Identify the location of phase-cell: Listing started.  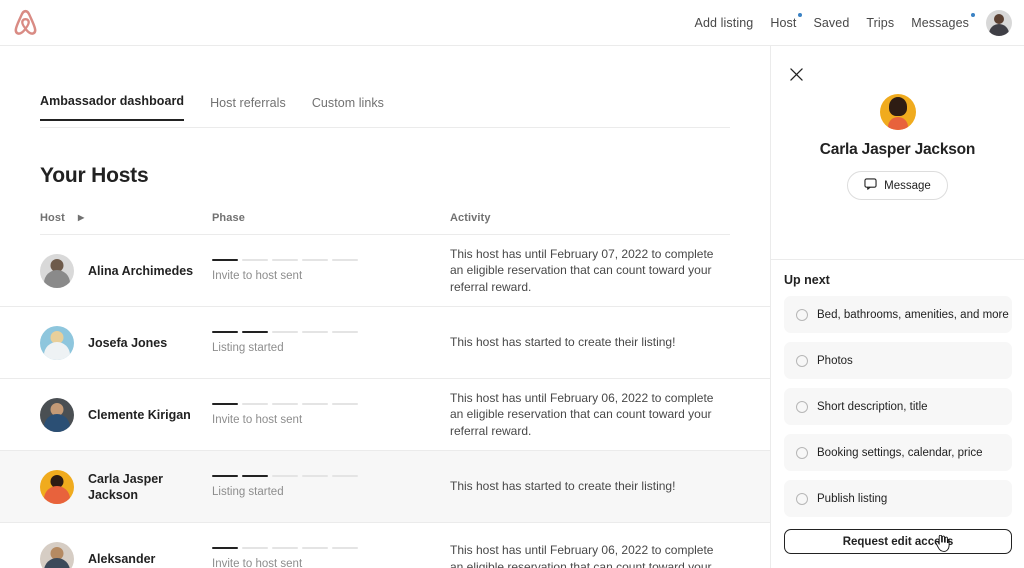
(331, 486).